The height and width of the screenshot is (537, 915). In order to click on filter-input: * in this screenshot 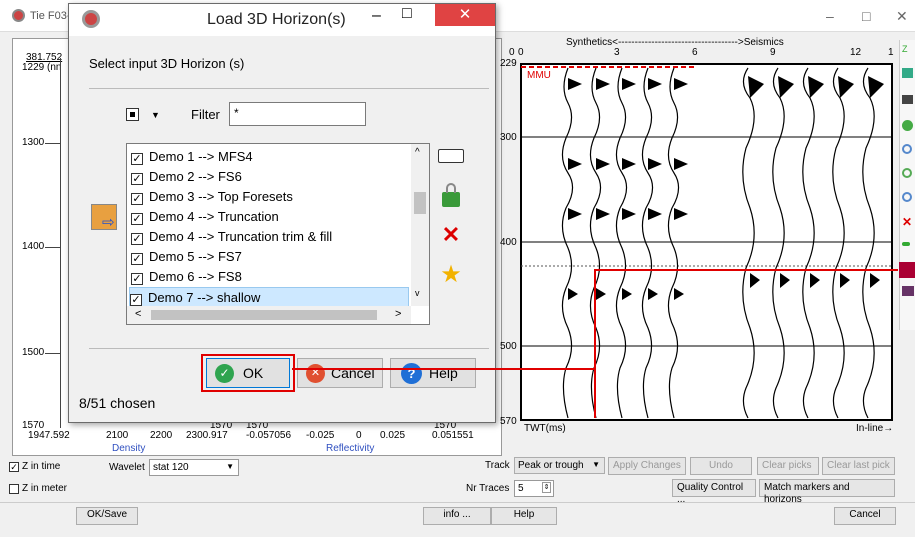, I will do `click(297, 114)`.